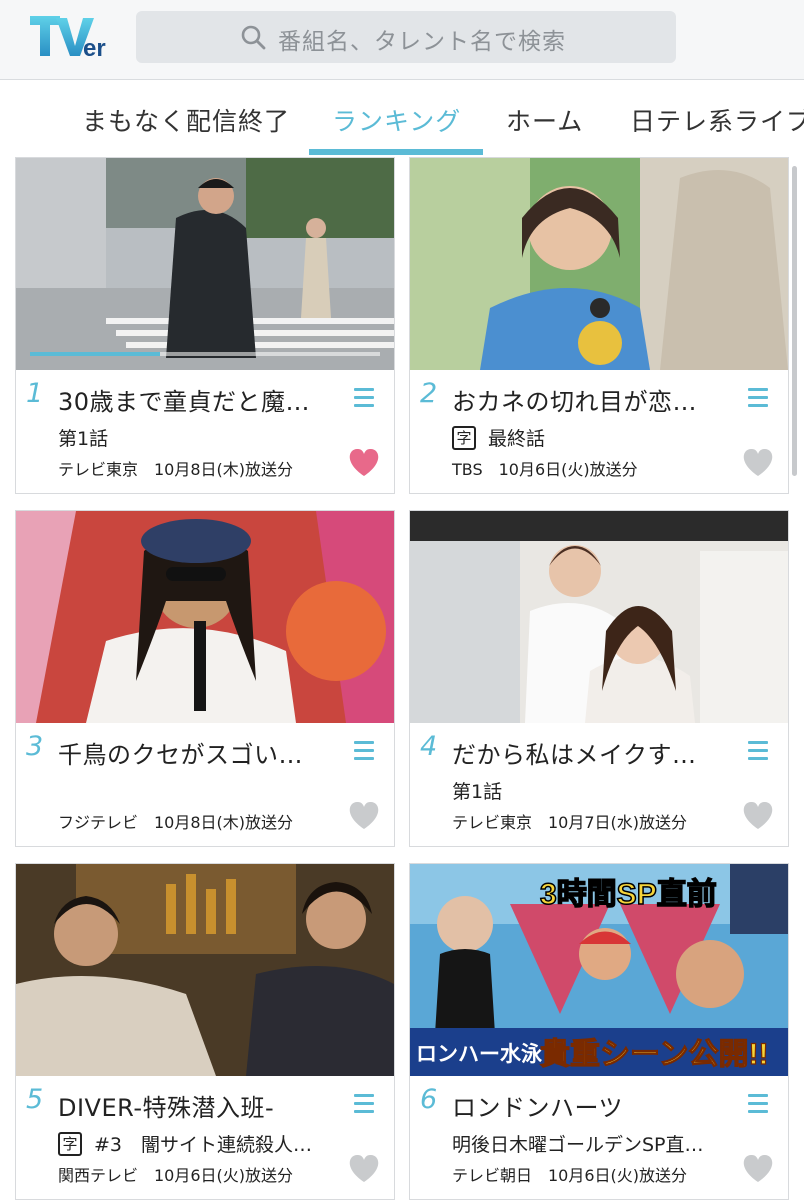 The height and width of the screenshot is (1200, 804). I want to click on broadcast-info: テレビ東京 10月8日(木)放送分, so click(176, 469).